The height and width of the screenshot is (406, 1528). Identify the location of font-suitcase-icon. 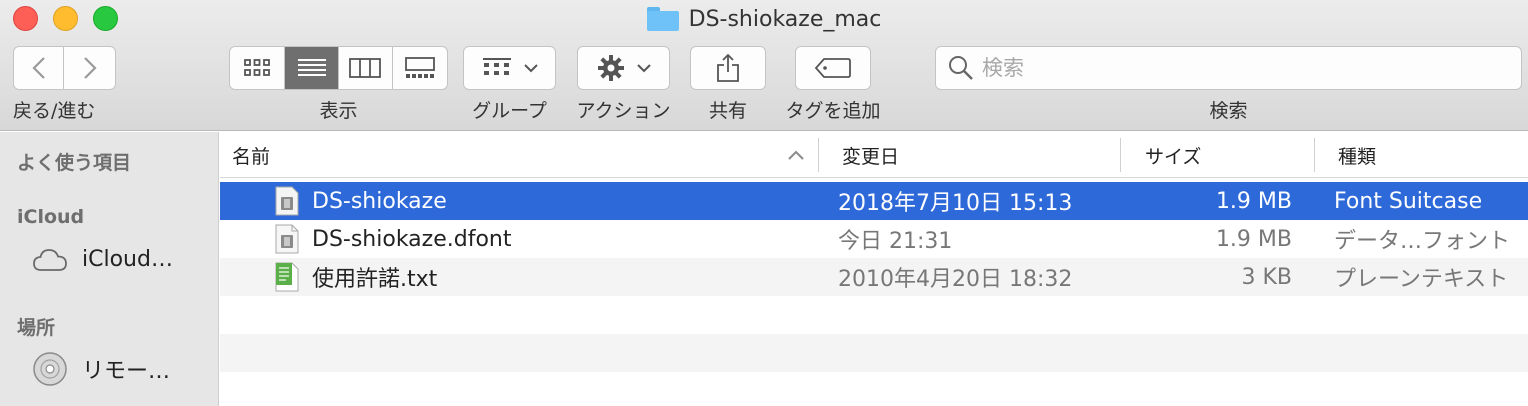
(287, 201).